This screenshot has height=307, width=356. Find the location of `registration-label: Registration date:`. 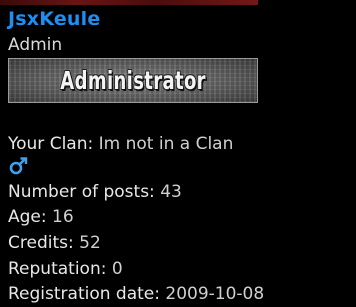

registration-label: Registration date: is located at coordinates (84, 294).